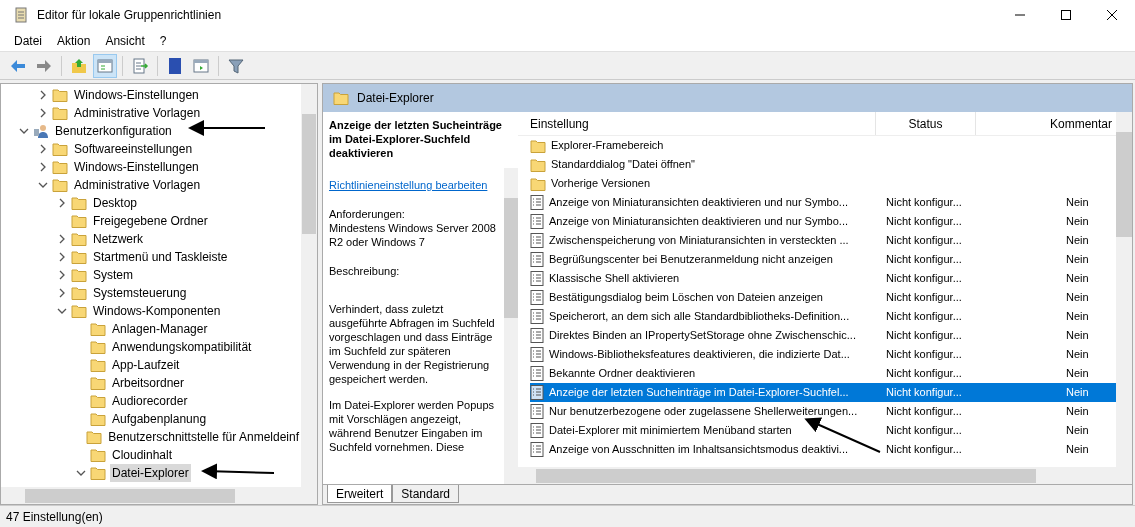 Image resolution: width=1135 pixels, height=527 pixels. I want to click on list-row: Nur benutzerbezogene oder zugelassene Shellerweiterungen... Nicht konfigur... Nein, so click(823, 411).